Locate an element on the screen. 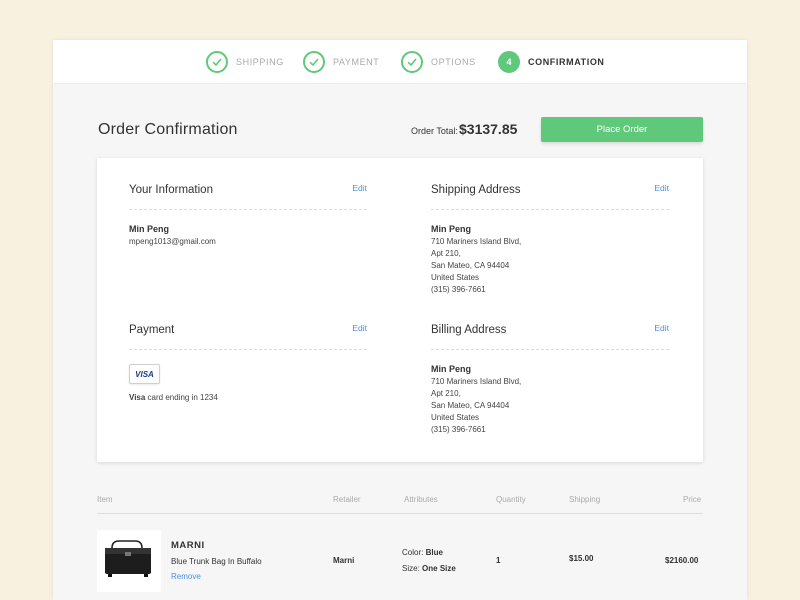 The image size is (800, 600). table-divider is located at coordinates (400, 513).